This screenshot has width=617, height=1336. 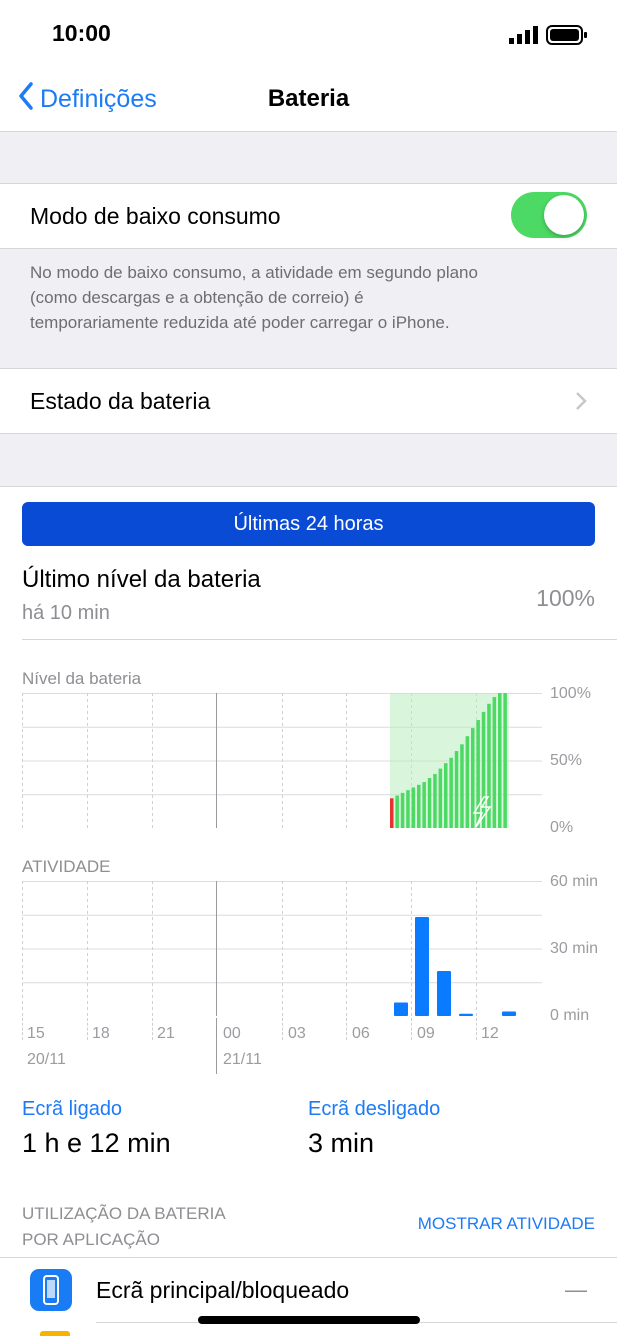 I want to click on screen-off-value: 3 min, so click(x=341, y=1143).